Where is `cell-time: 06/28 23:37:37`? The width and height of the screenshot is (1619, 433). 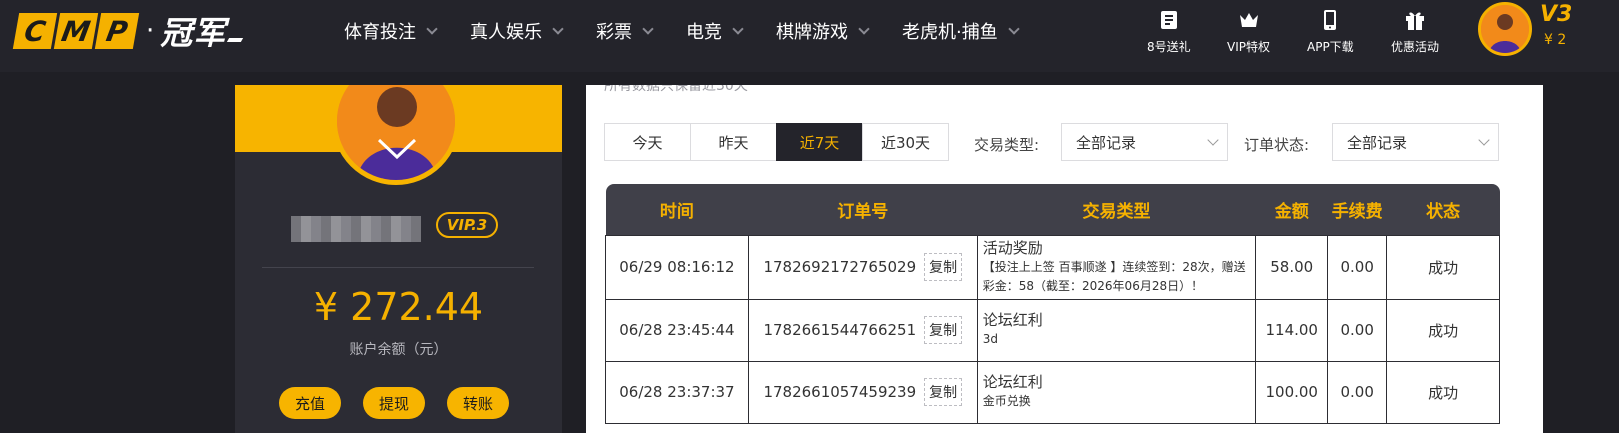
cell-time: 06/28 23:37:37 is located at coordinates (677, 392).